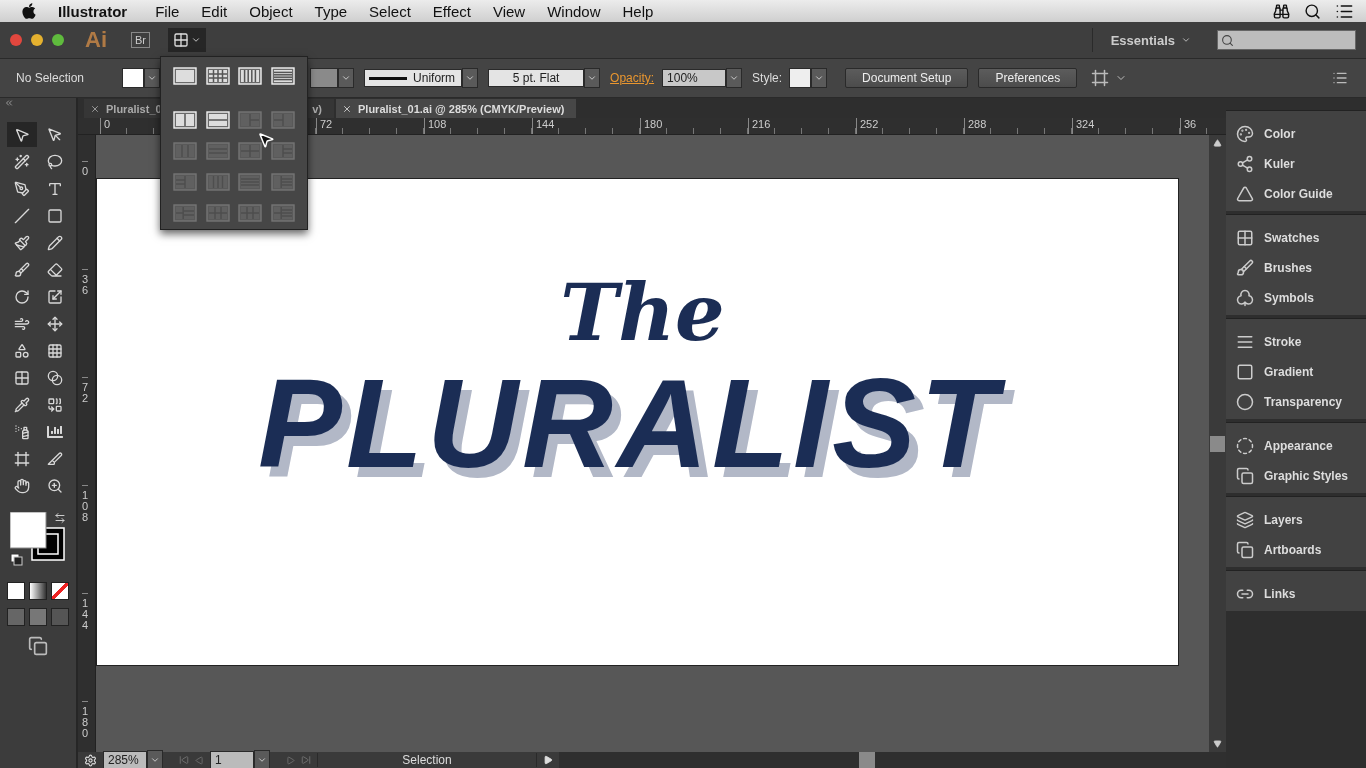 The height and width of the screenshot is (768, 1366). What do you see at coordinates (632, 78) in the screenshot?
I see `opacity-link: Opacity:` at bounding box center [632, 78].